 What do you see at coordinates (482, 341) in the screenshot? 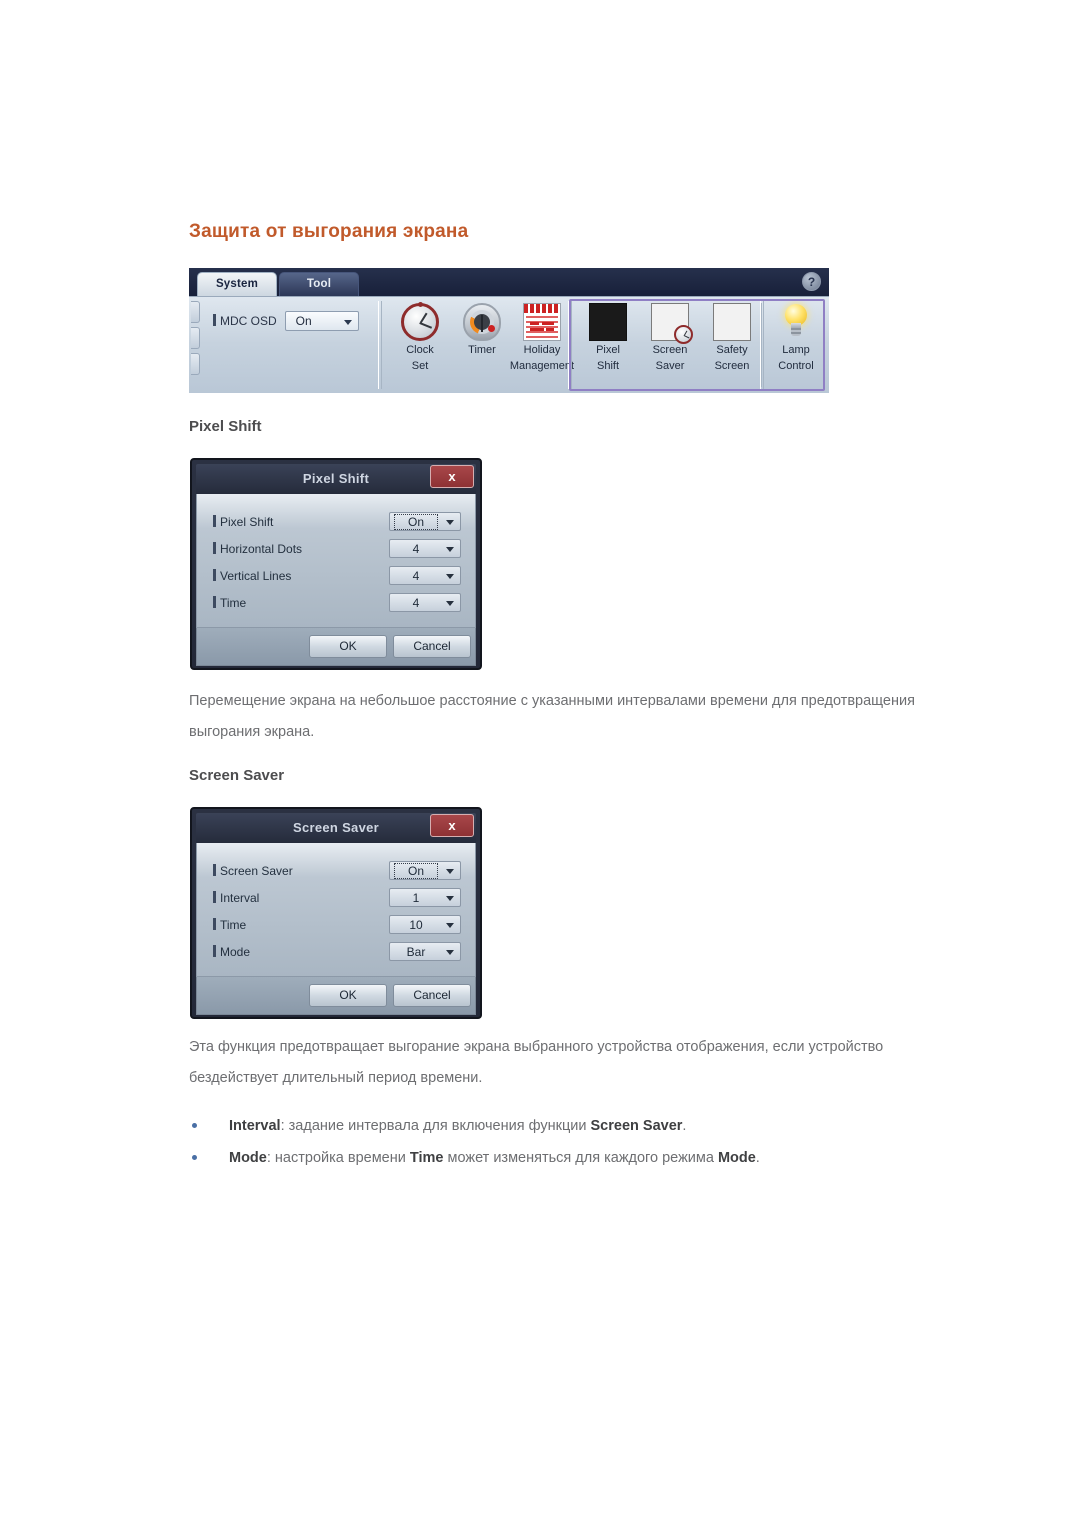
I see `ribbon-button-timer: Timer` at bounding box center [482, 341].